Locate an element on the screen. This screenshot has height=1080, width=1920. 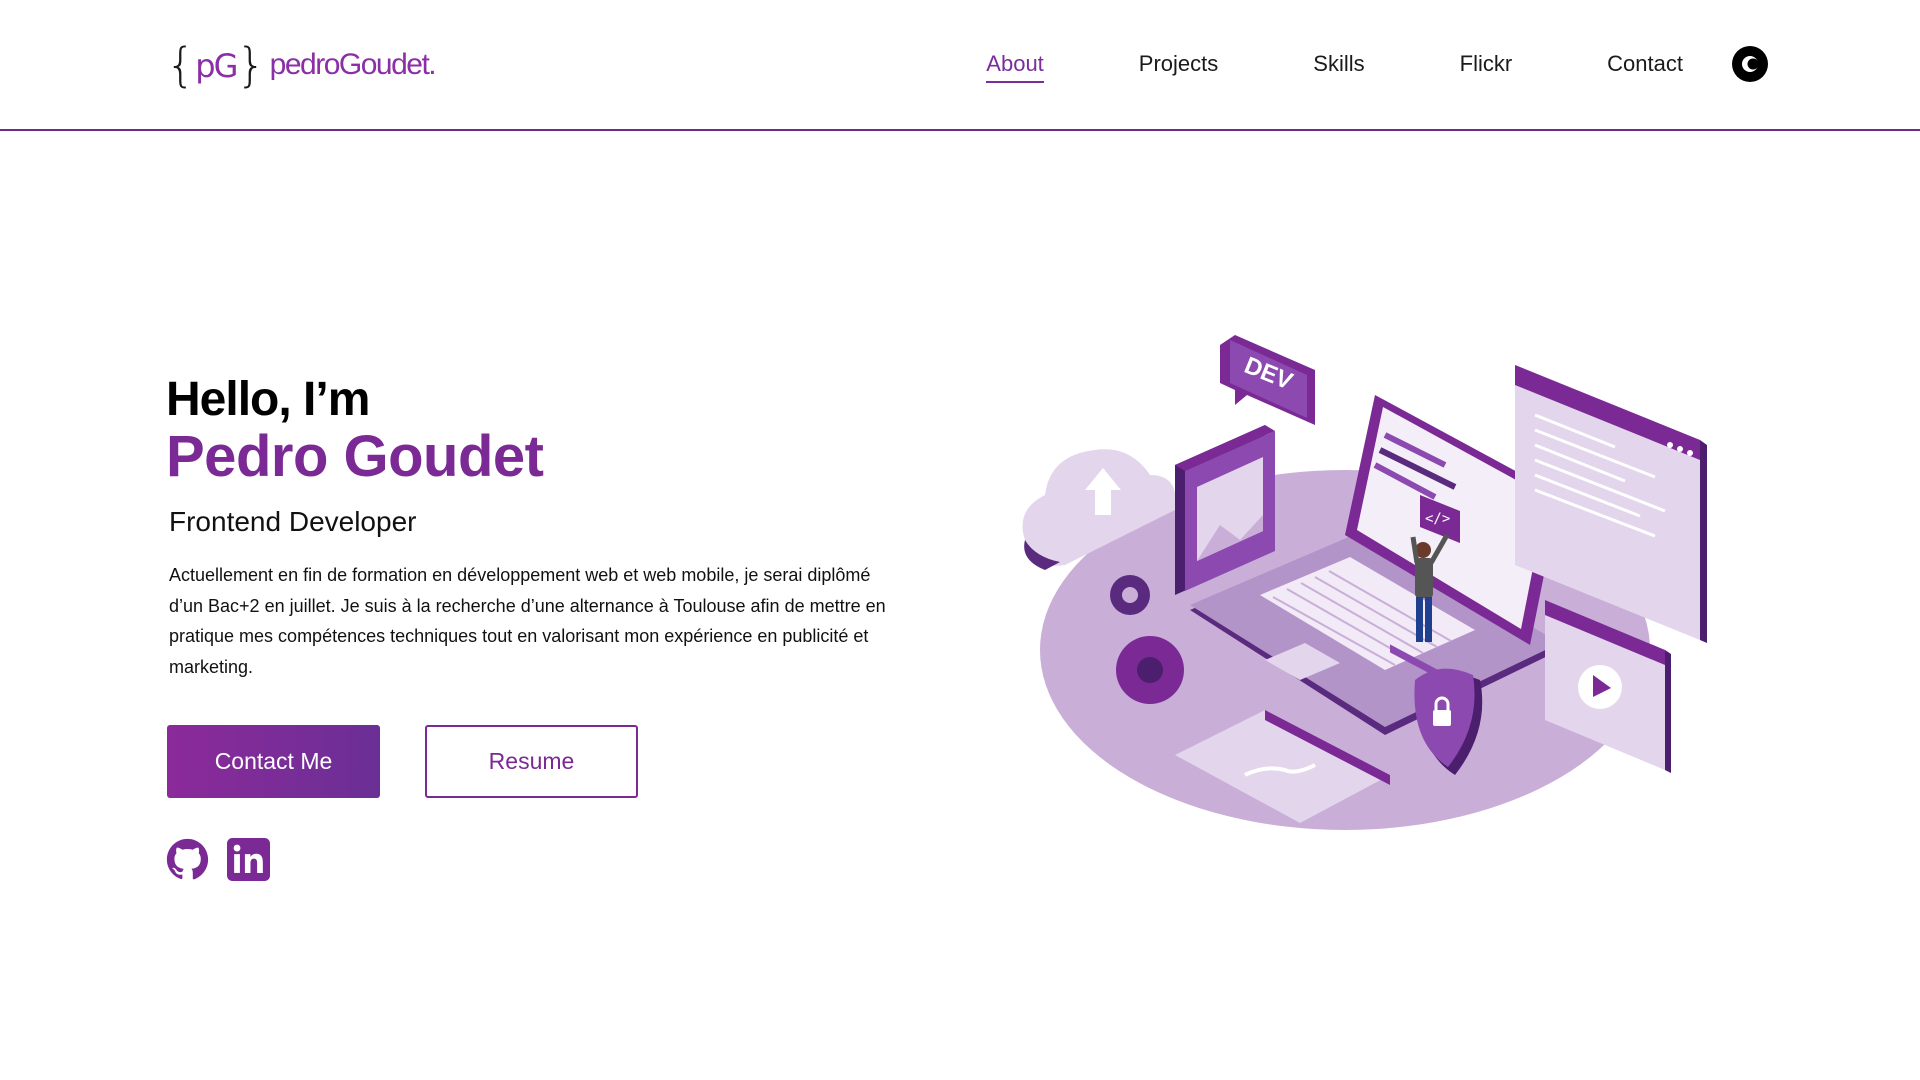
github-icon is located at coordinates (187, 859).